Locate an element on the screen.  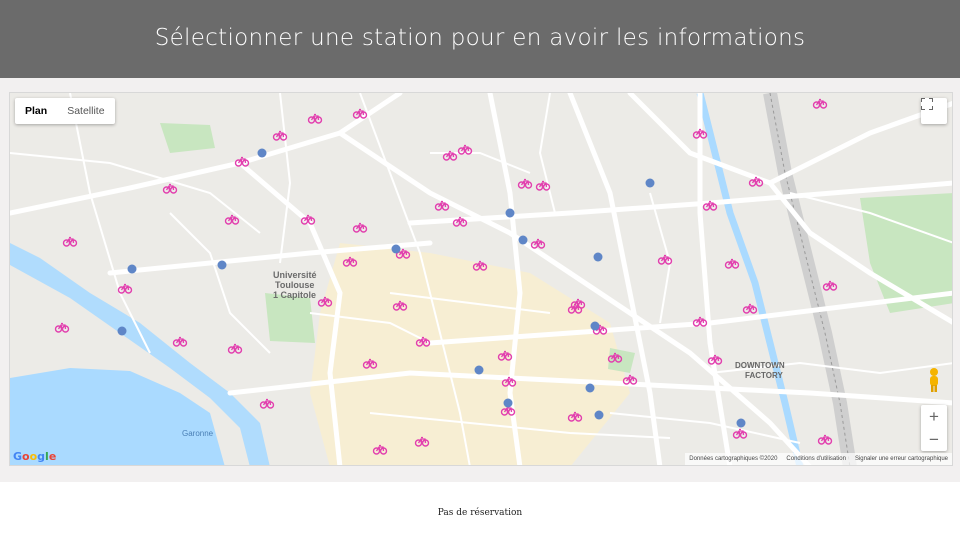
zoom-in-button: + is located at coordinates (934, 416).